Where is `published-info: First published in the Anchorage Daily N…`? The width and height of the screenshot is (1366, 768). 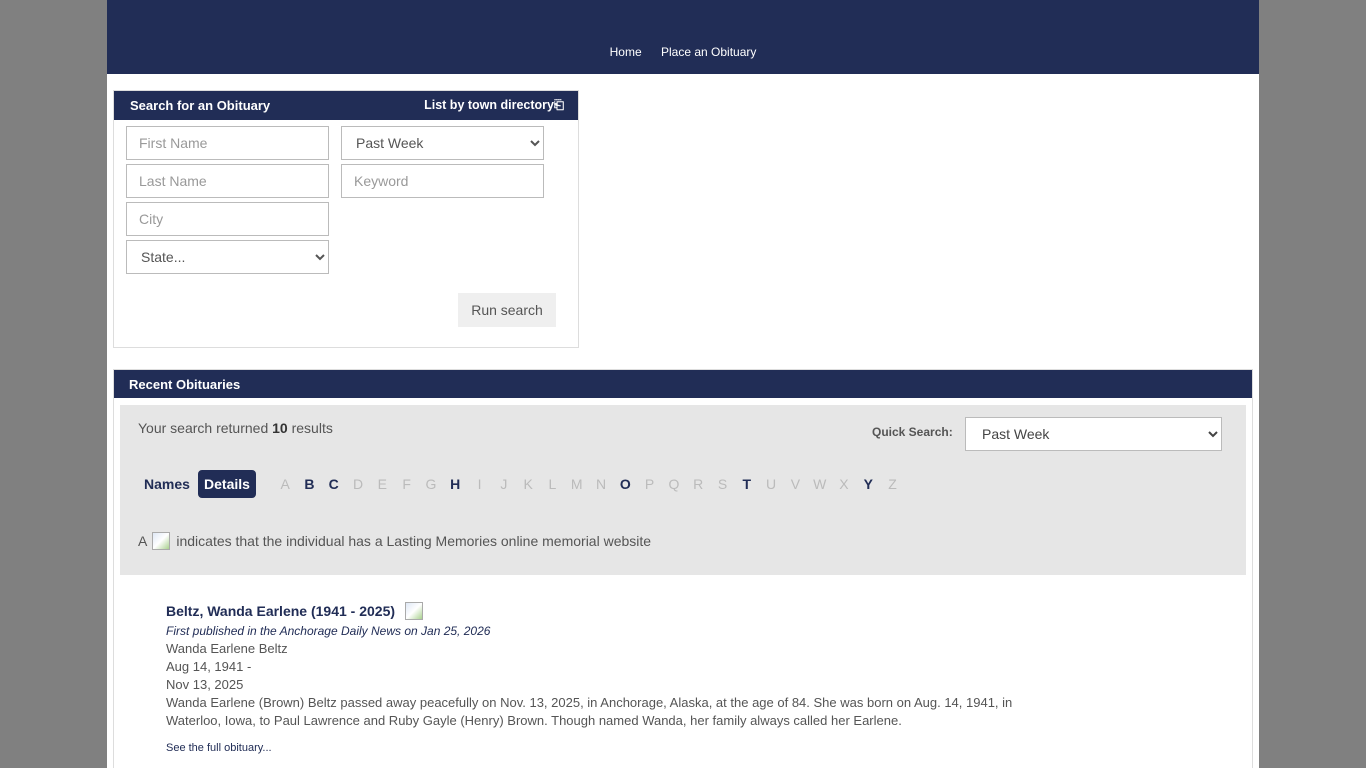
published-info: First published in the Anchorage Daily N… is located at coordinates (328, 631).